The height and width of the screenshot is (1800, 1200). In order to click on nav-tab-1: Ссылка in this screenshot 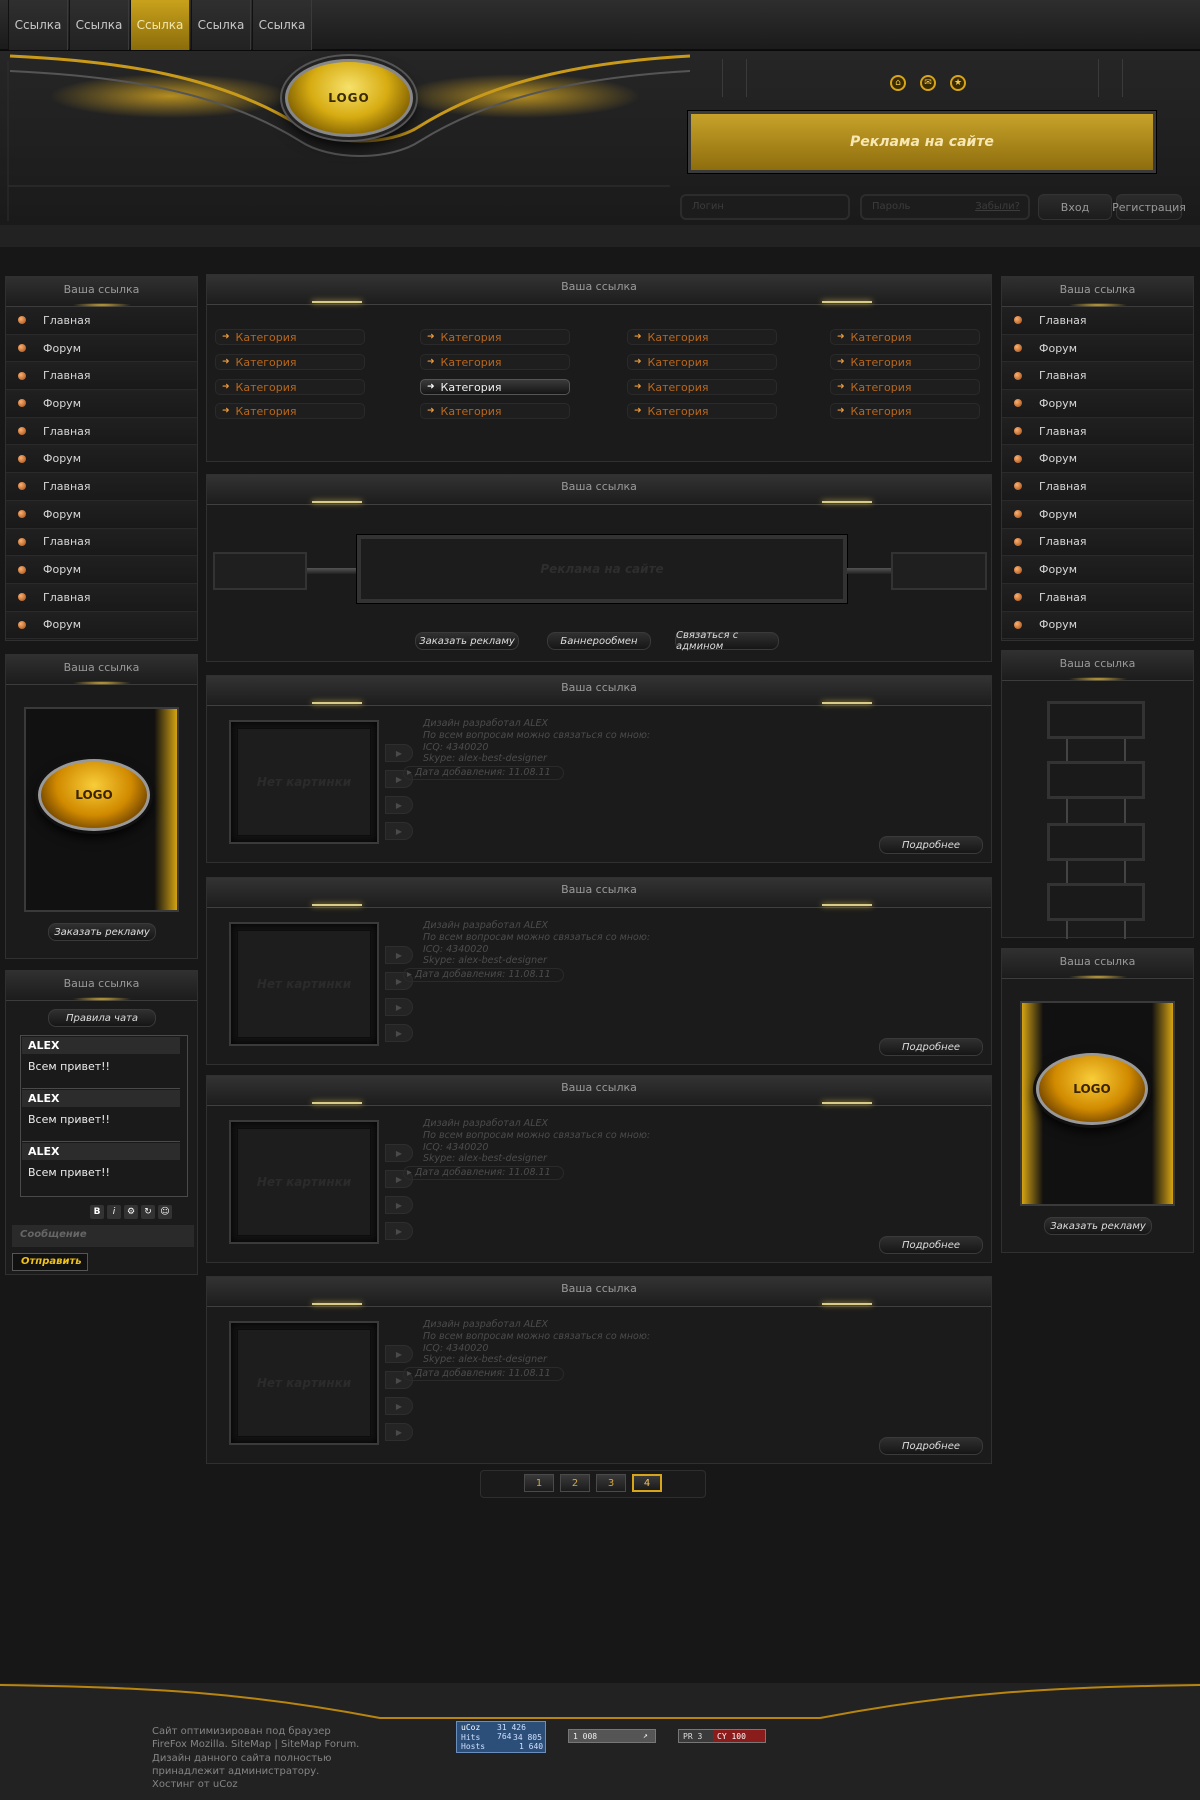, I will do `click(38, 25)`.